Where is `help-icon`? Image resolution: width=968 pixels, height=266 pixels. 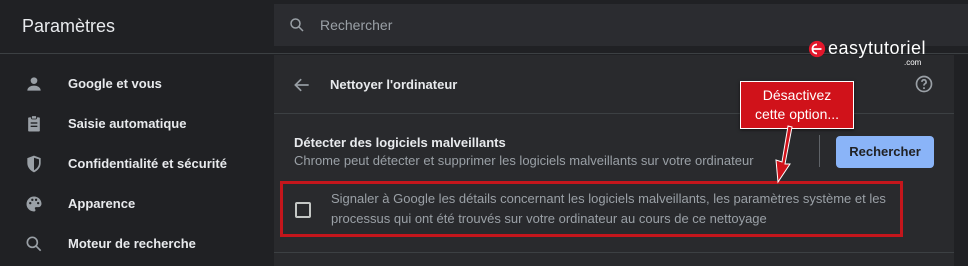
help-icon is located at coordinates (924, 84).